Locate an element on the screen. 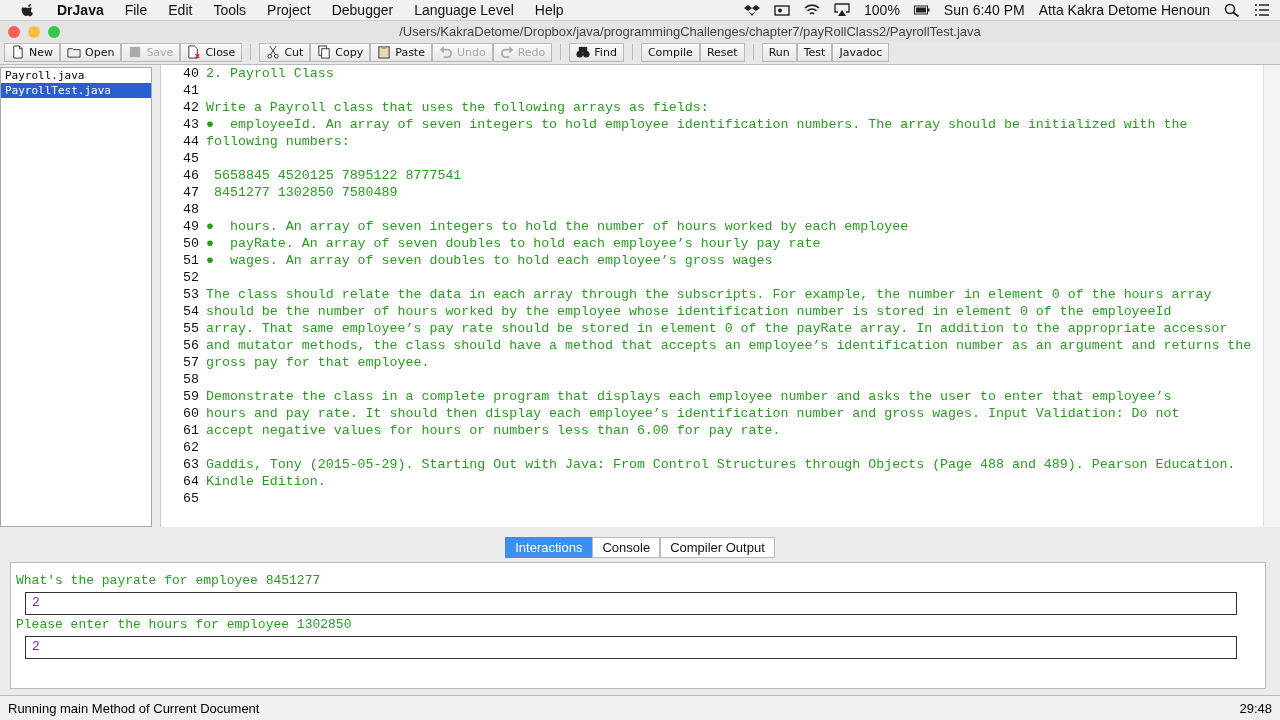  code-line: array. That same employee’s pay rate should be stored in element 0 of the payRate array. In addition to the appropriate accessor is located at coordinates (717, 328).